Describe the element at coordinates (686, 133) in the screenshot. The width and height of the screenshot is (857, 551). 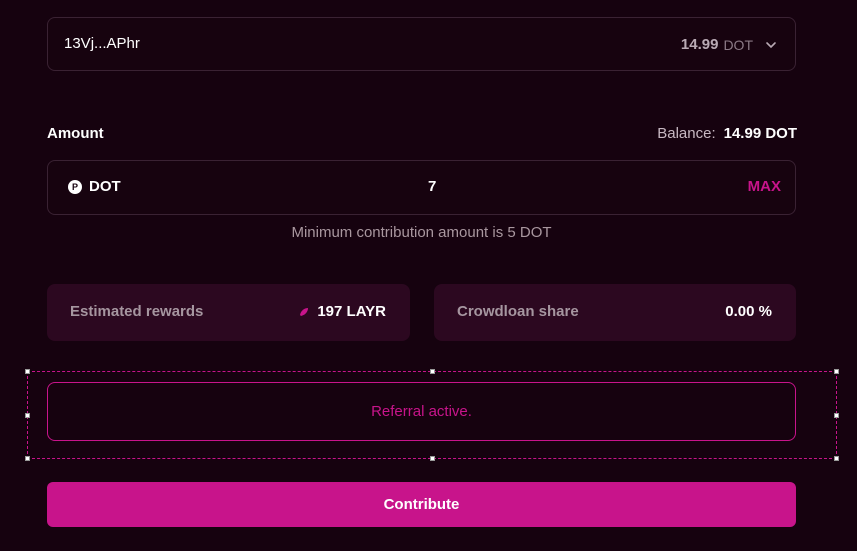
I see `balance-label: Balance:` at that location.